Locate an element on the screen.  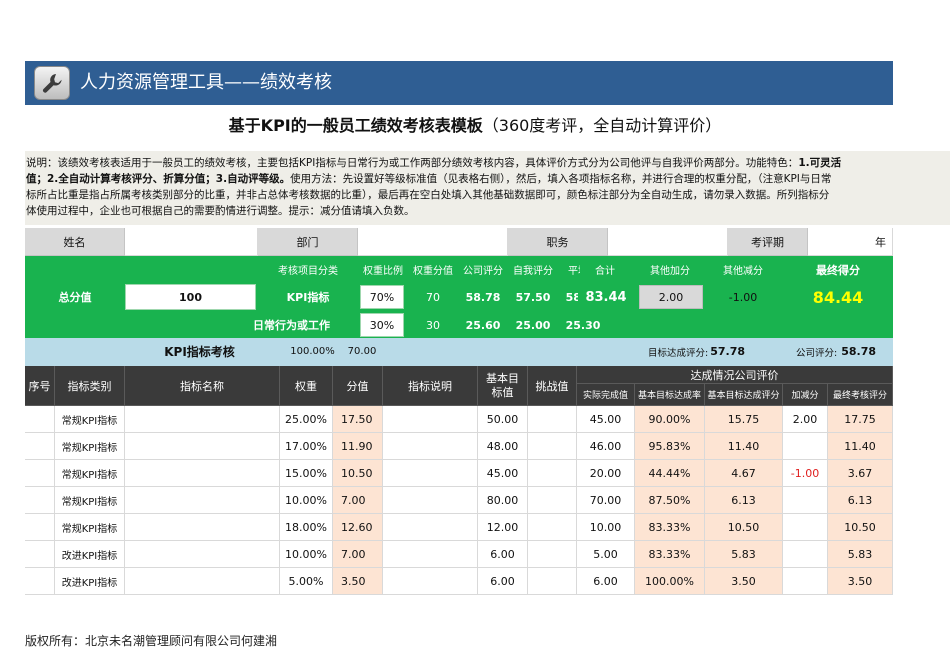
daily-ratio: 30% is located at coordinates (382, 325).